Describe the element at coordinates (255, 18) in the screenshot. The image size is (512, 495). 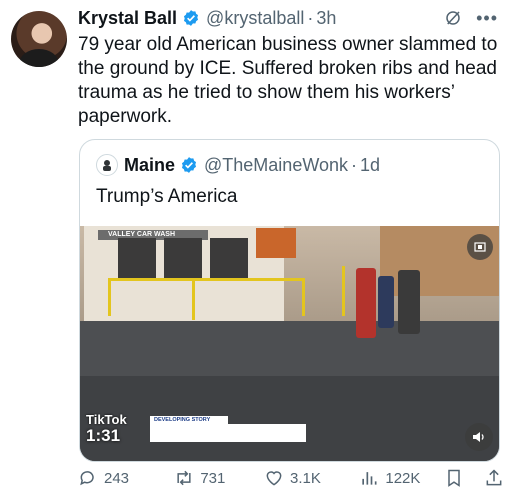
I see `author-handle: @krystalball` at that location.